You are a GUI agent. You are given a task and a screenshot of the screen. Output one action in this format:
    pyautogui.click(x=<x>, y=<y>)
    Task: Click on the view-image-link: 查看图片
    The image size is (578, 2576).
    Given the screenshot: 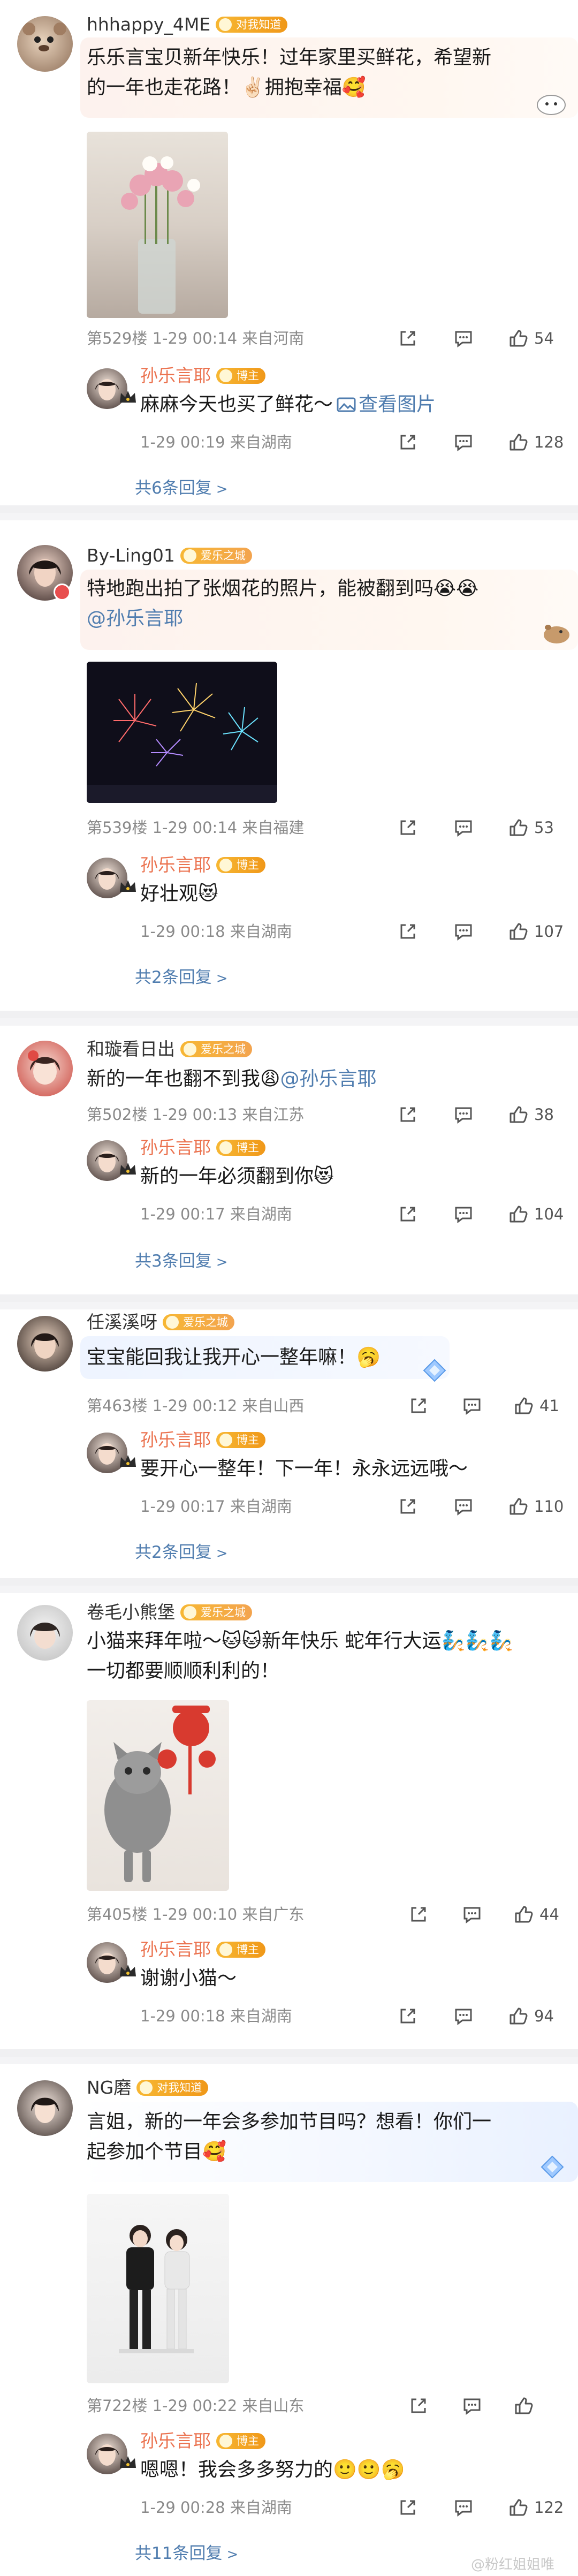 What is the action you would take?
    pyautogui.click(x=384, y=404)
    